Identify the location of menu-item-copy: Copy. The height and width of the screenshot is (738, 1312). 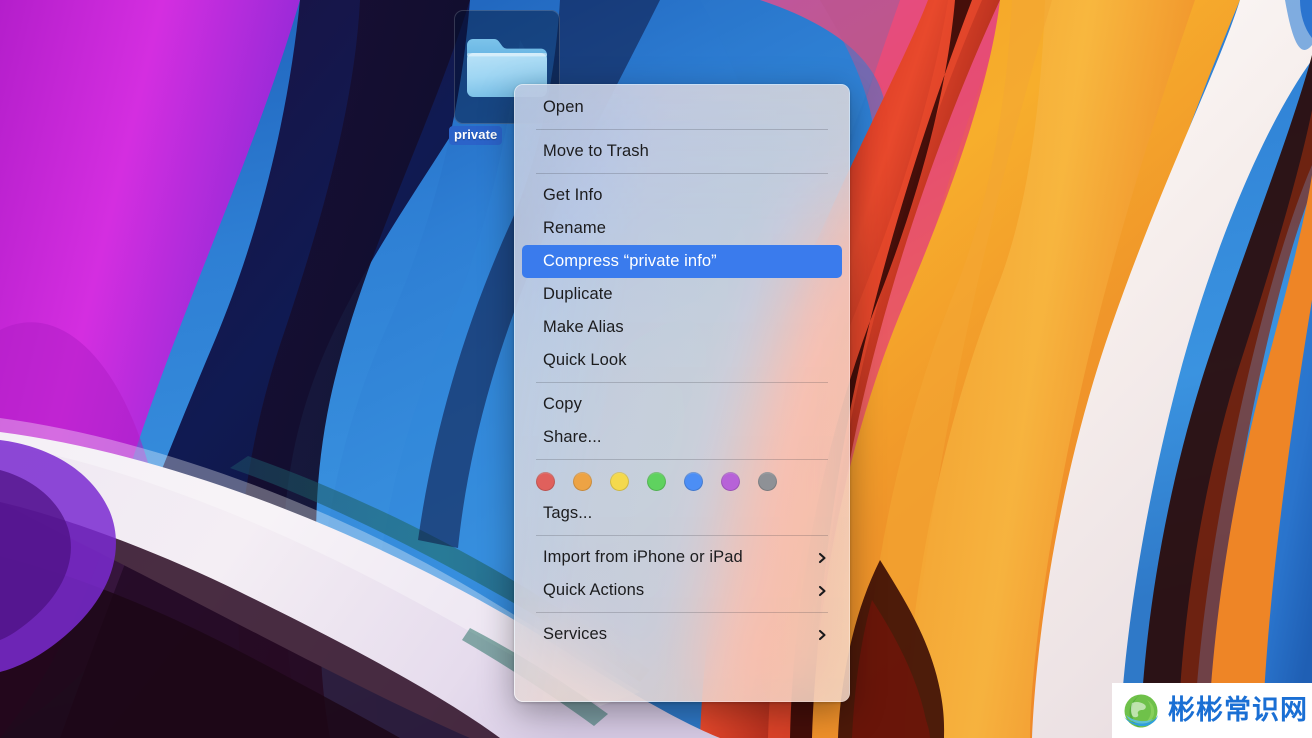
(682, 404).